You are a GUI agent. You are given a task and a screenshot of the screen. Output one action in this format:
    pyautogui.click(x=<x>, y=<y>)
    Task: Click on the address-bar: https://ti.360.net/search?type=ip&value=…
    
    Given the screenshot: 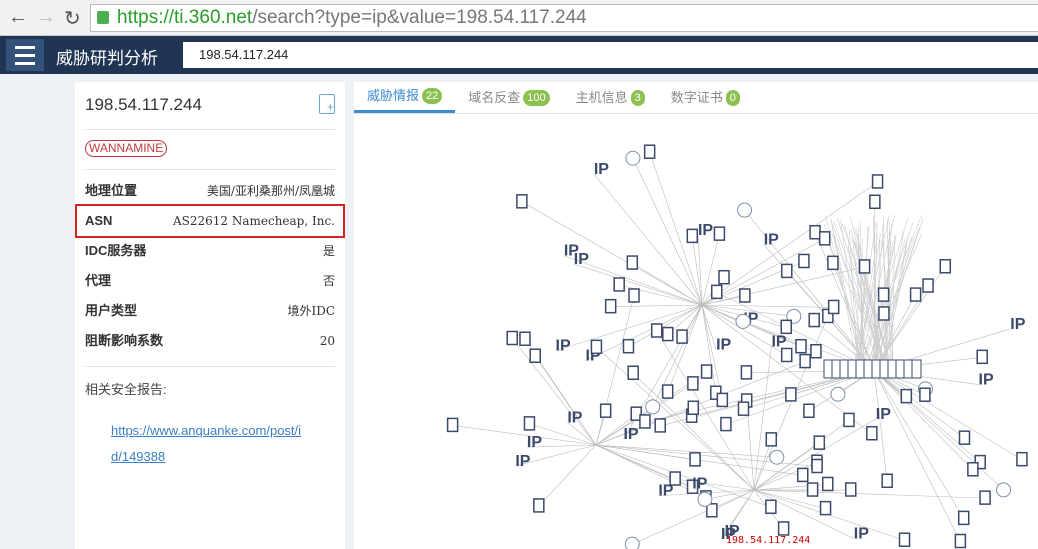 What is the action you would take?
    pyautogui.click(x=564, y=18)
    